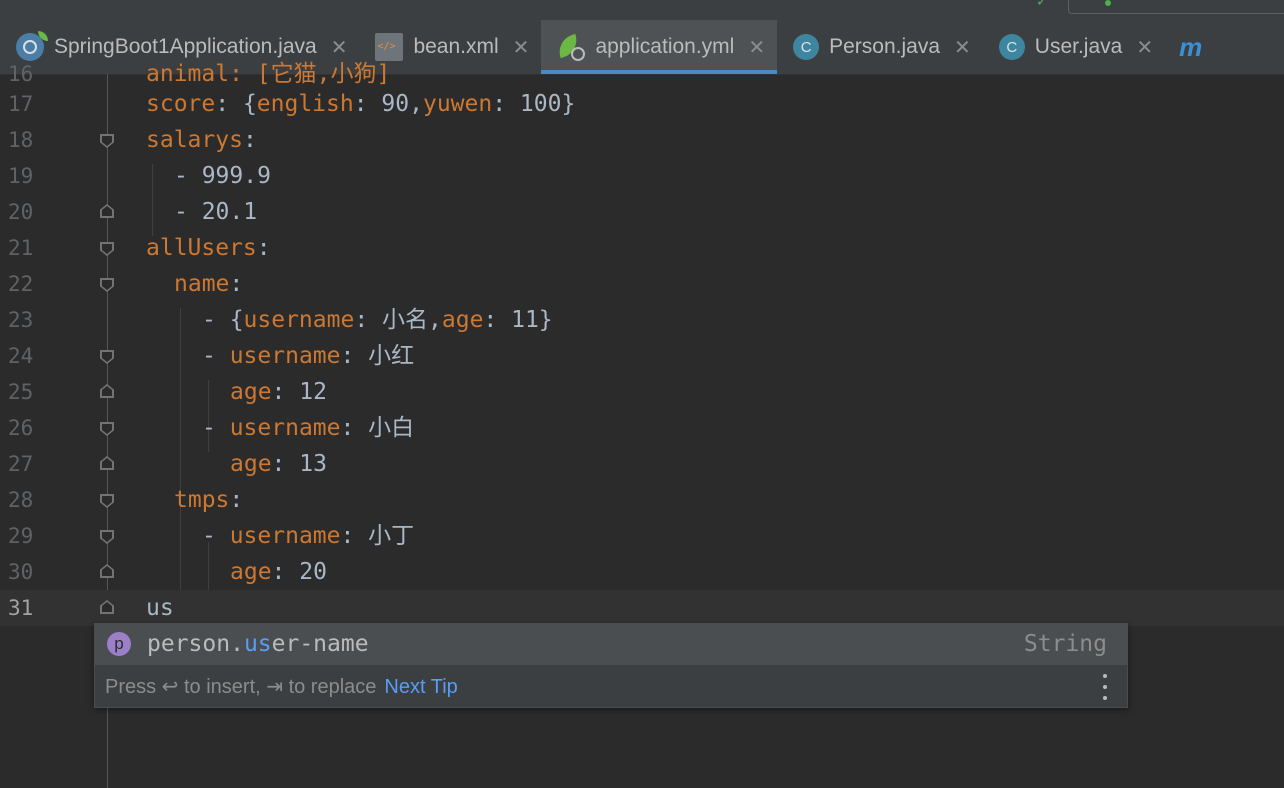 This screenshot has width=1284, height=788. Describe the element at coordinates (278, 572) in the screenshot. I see `code-text: age: 20` at that location.